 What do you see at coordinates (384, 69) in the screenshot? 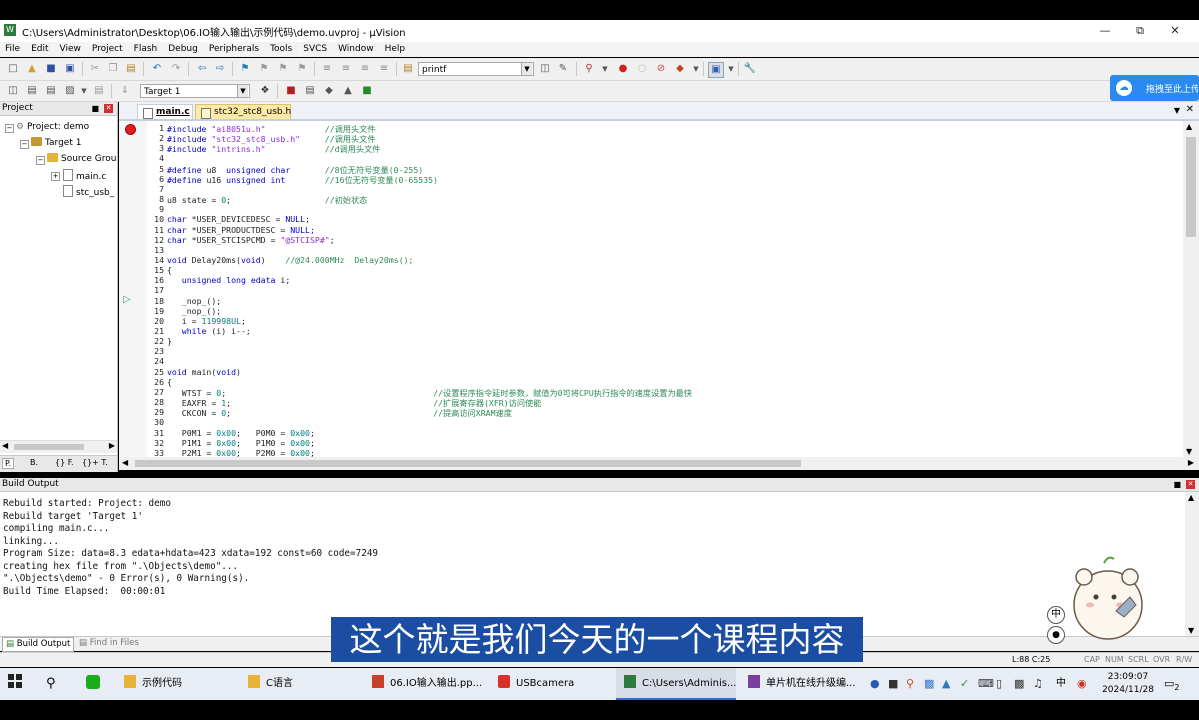
I see `uncomment-icon: ≡` at bounding box center [384, 69].